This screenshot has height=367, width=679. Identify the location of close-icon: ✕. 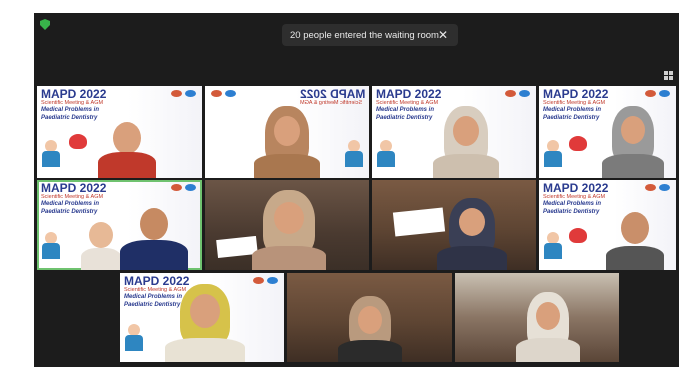
(443, 35).